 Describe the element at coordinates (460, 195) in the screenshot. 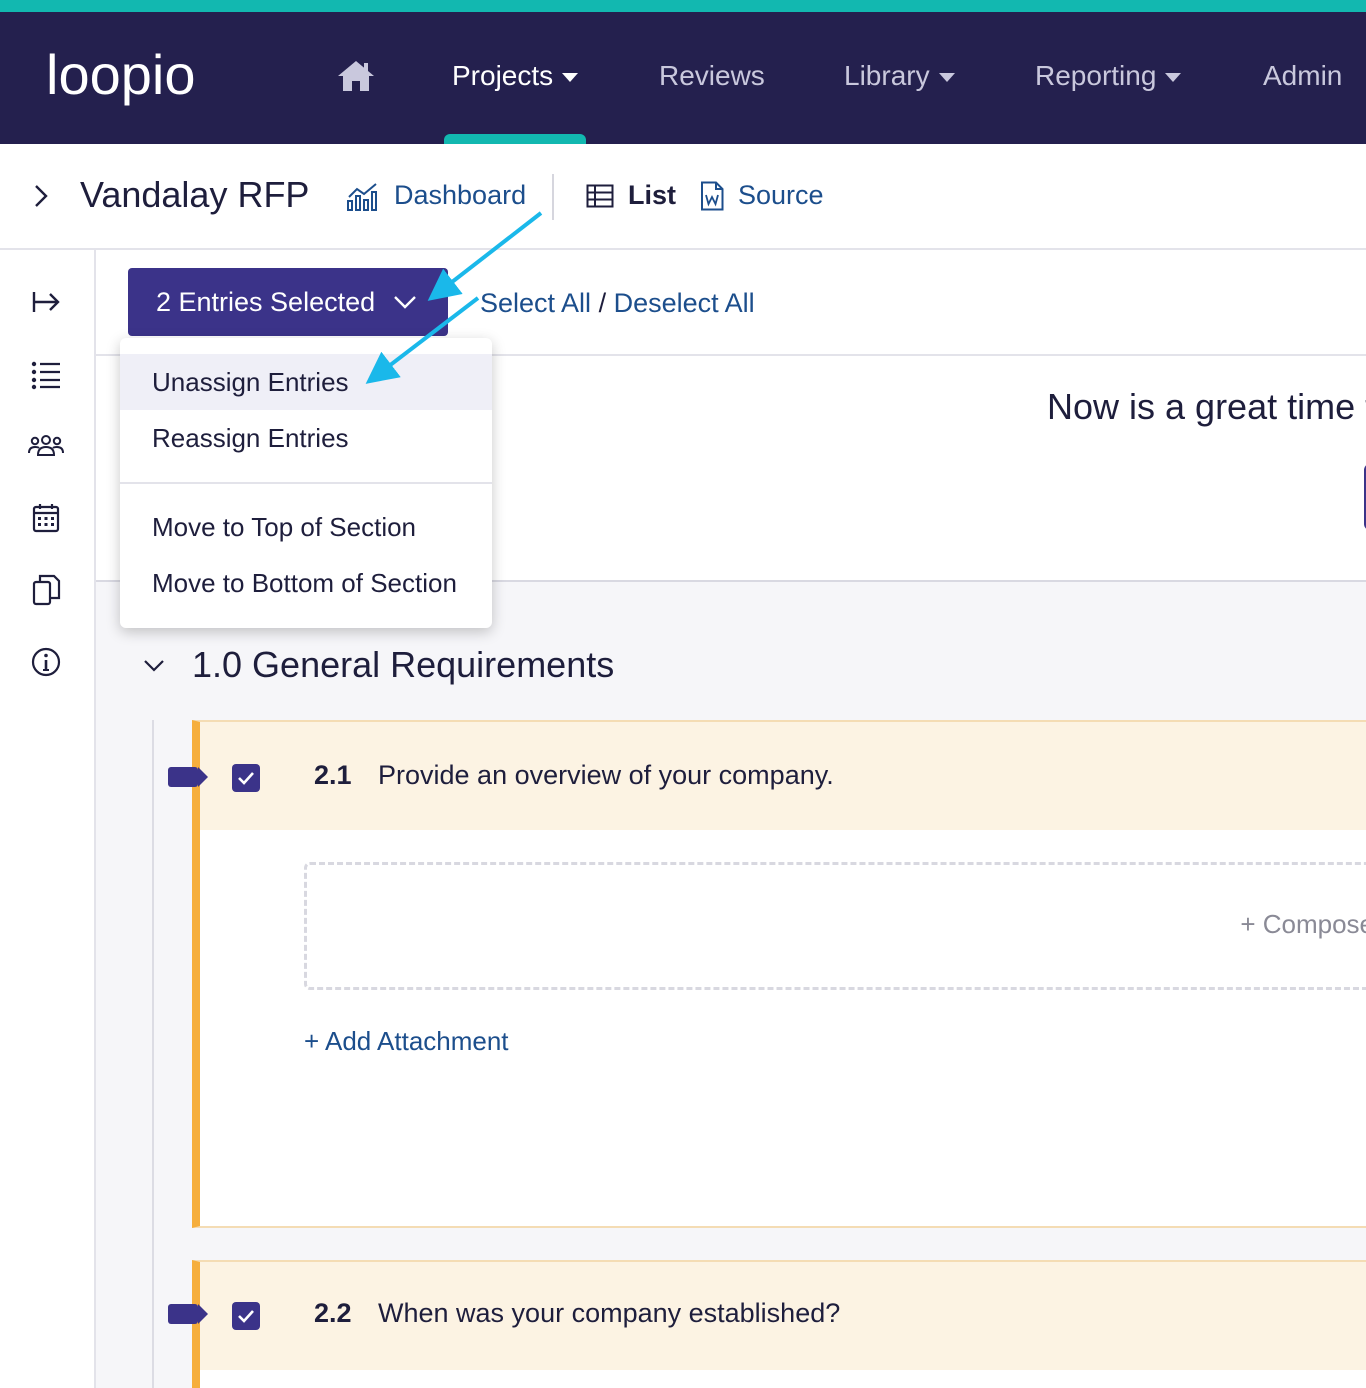

I see `tab-dashboard-label: Dashboard` at that location.